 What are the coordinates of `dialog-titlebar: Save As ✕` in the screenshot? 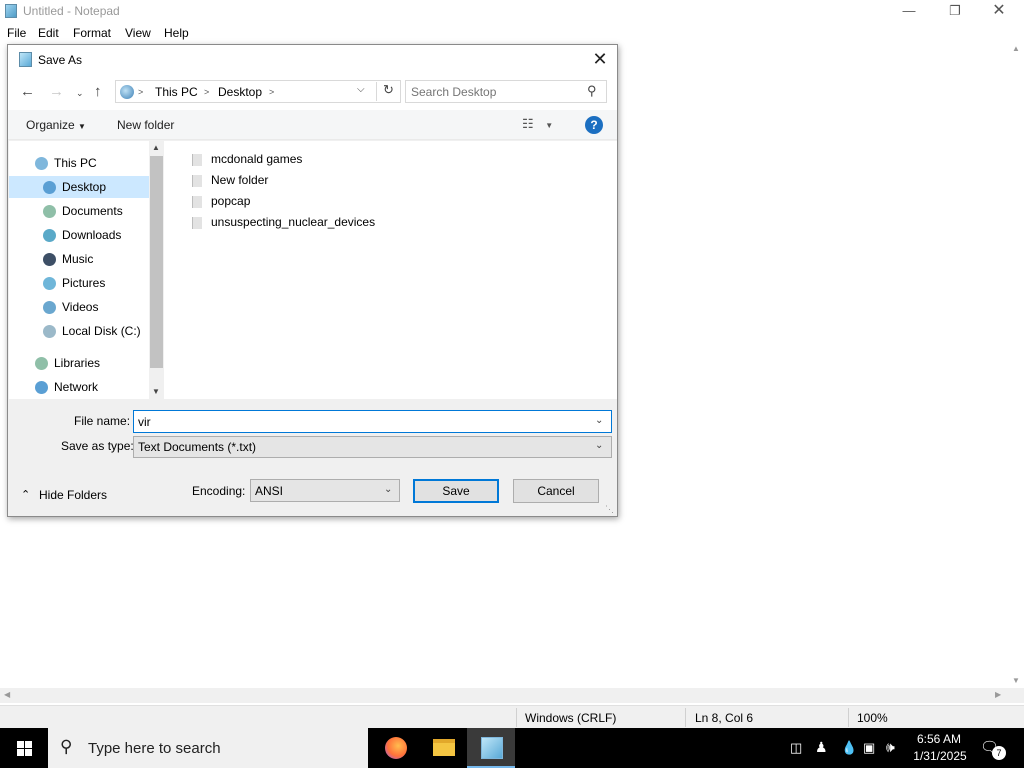 It's located at (312, 59).